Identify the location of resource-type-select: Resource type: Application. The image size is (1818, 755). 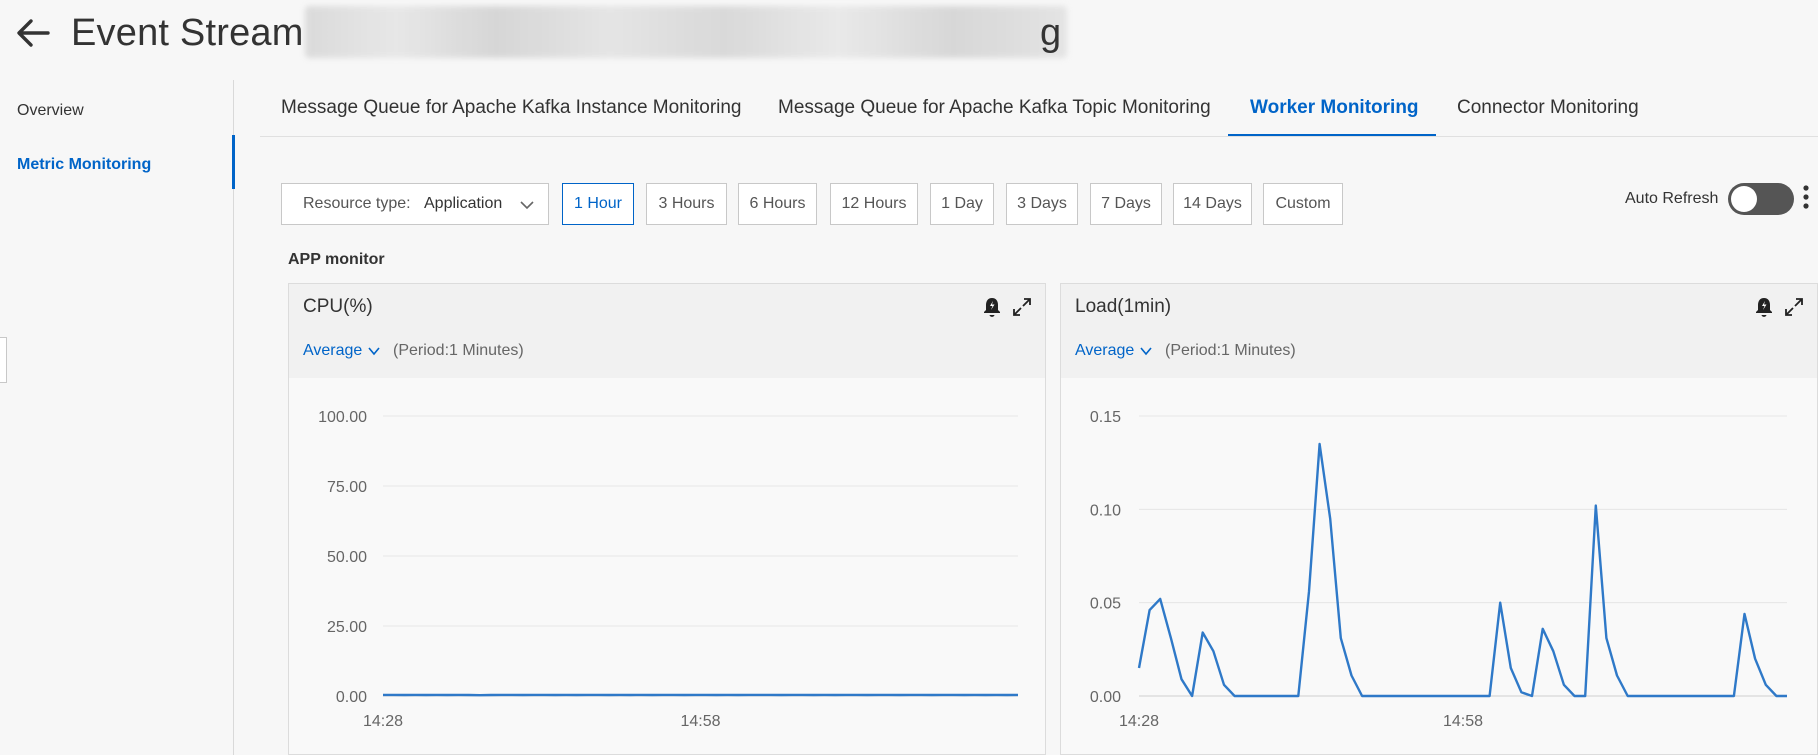
(415, 204).